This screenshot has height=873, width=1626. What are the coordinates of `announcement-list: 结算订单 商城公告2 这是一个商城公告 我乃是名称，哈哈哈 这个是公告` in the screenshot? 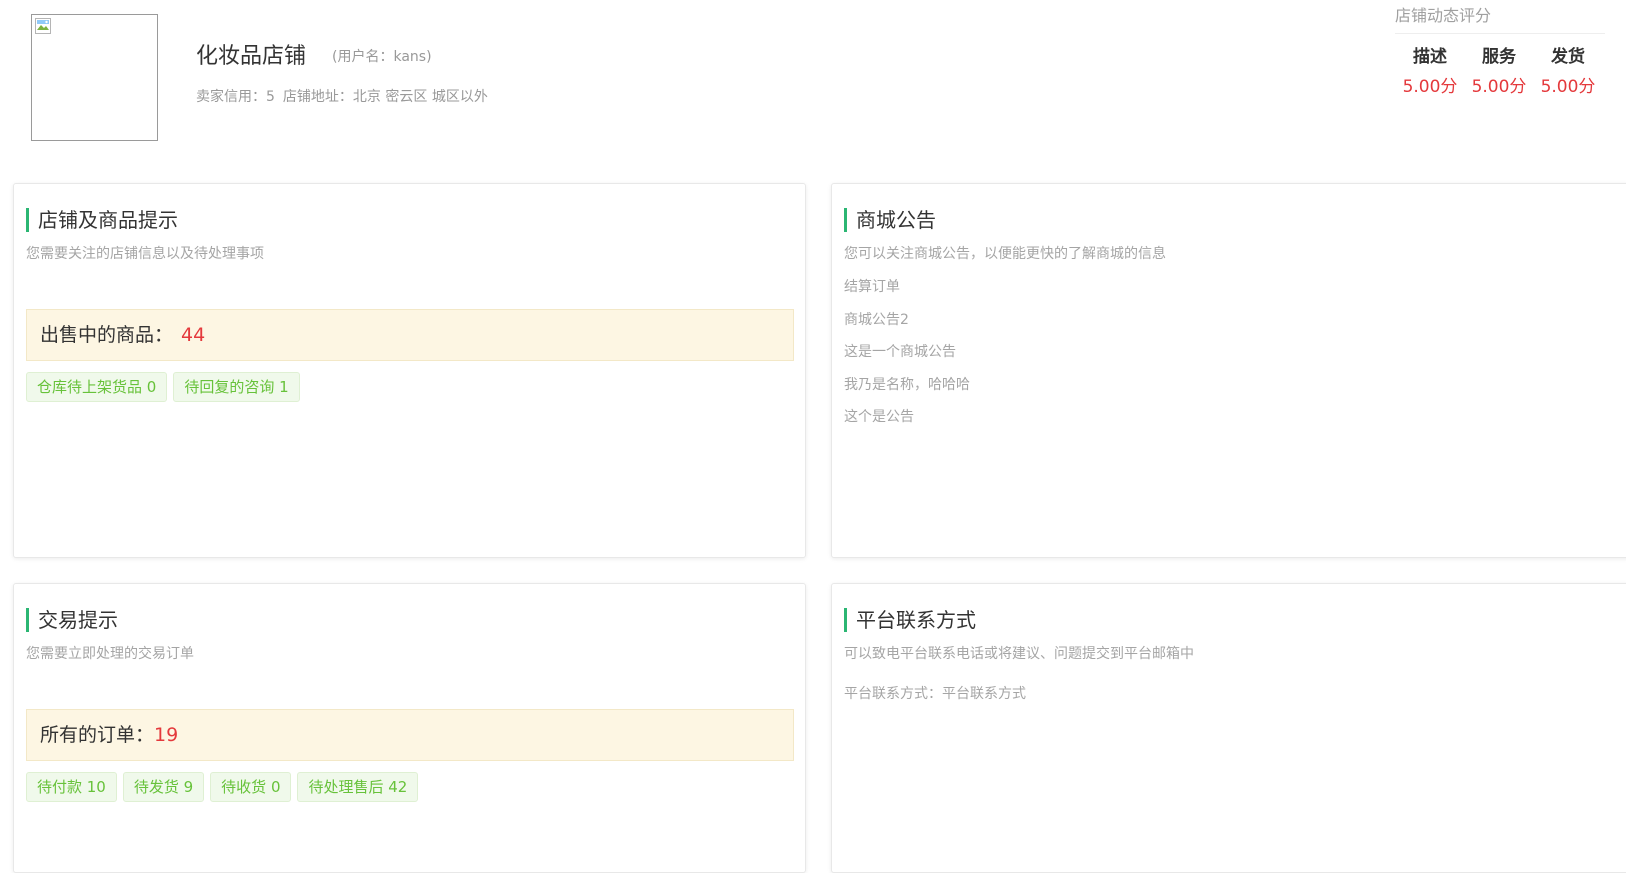 It's located at (907, 357).